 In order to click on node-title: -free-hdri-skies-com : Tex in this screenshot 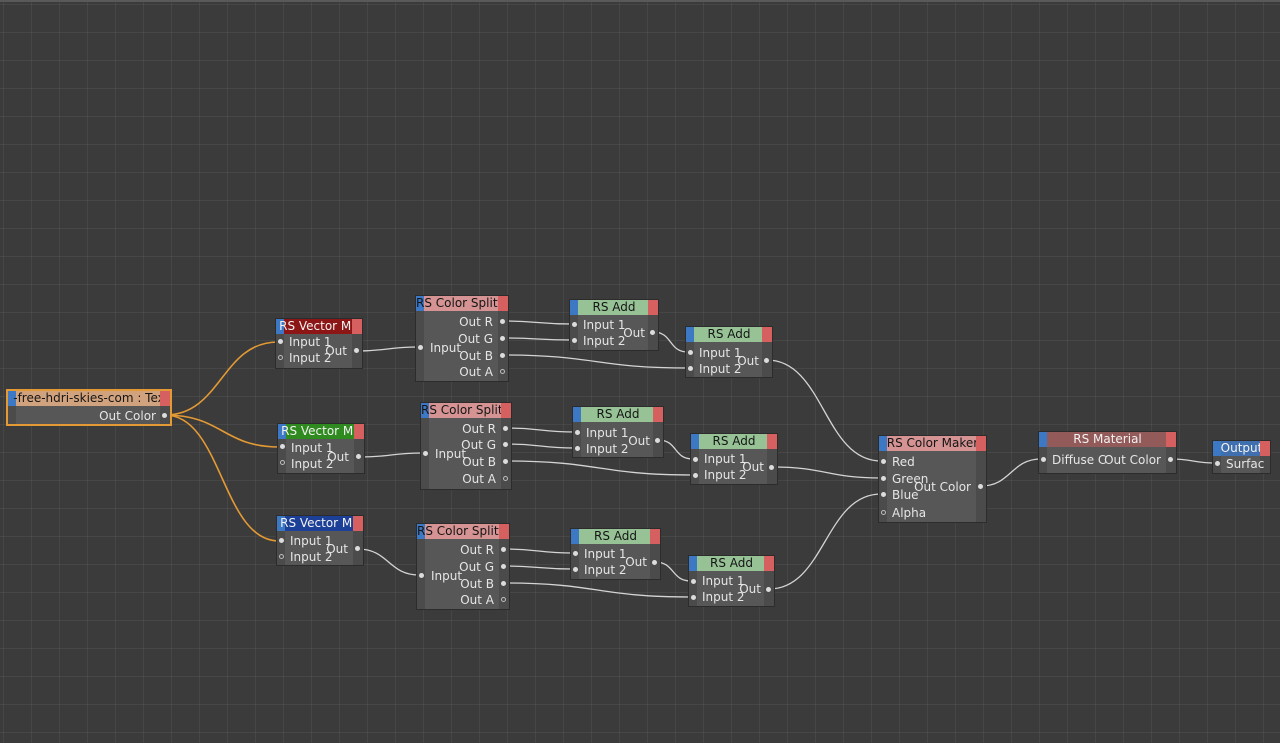, I will do `click(89, 398)`.